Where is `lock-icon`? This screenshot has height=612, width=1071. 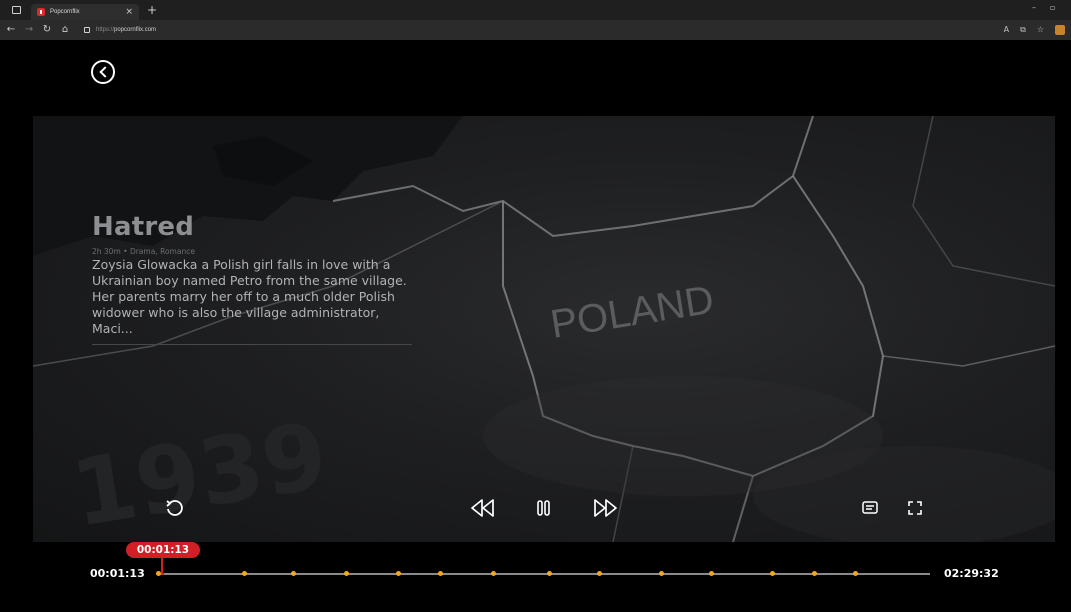 lock-icon is located at coordinates (87, 30).